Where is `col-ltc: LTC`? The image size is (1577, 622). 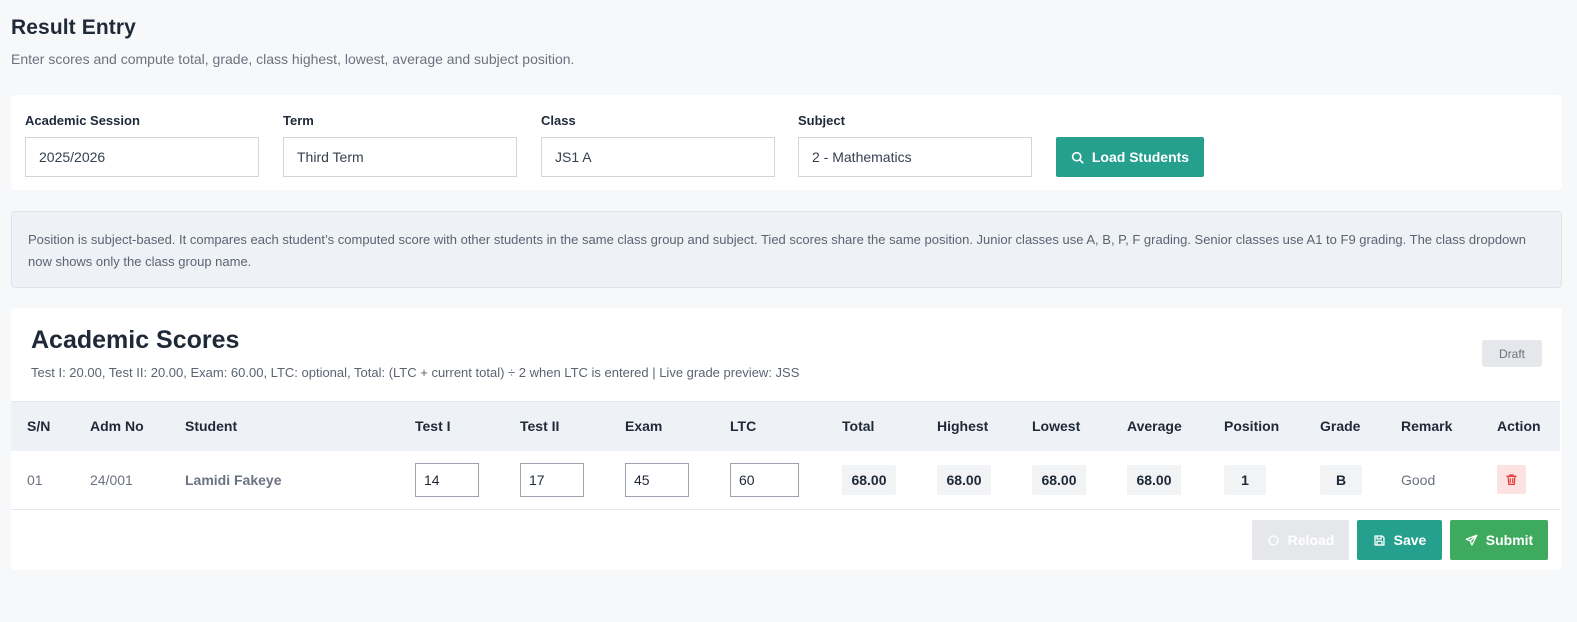 col-ltc: LTC is located at coordinates (770, 426).